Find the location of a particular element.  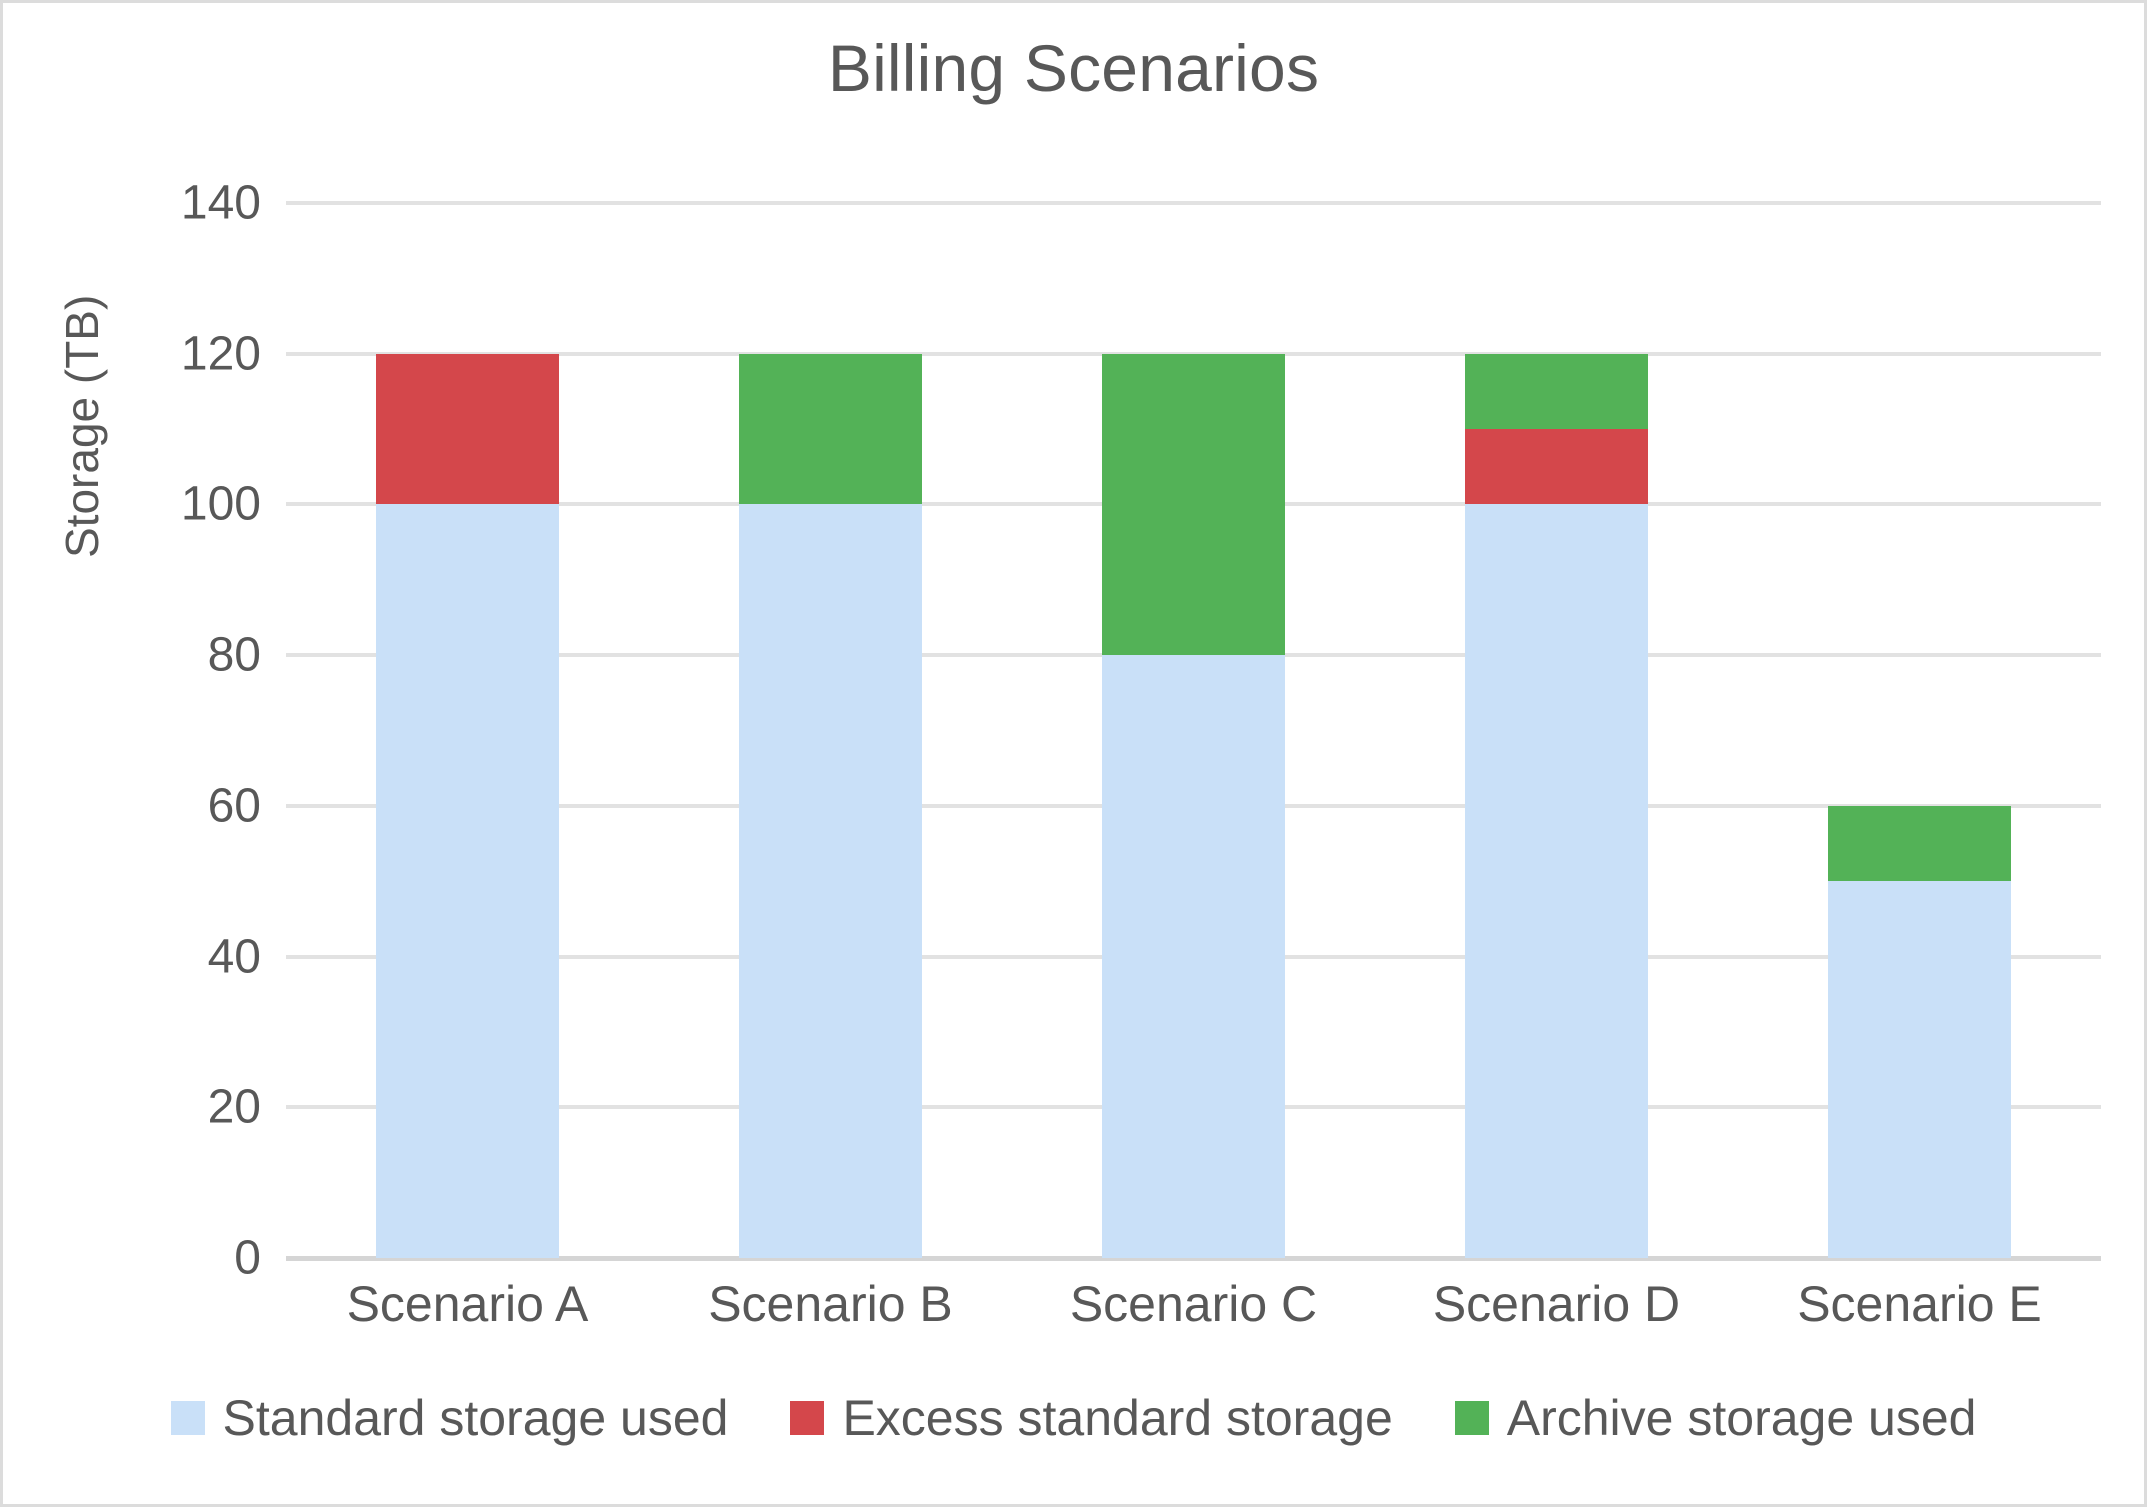

y-axis-tick-label: 140 is located at coordinates (220, 203).